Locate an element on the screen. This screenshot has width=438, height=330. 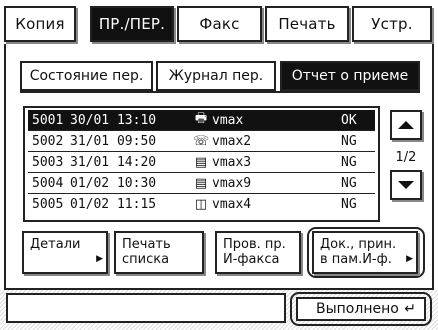
table-row: 5002 31/01 09:50 ☏ vmax2 NG is located at coordinates (201, 141).